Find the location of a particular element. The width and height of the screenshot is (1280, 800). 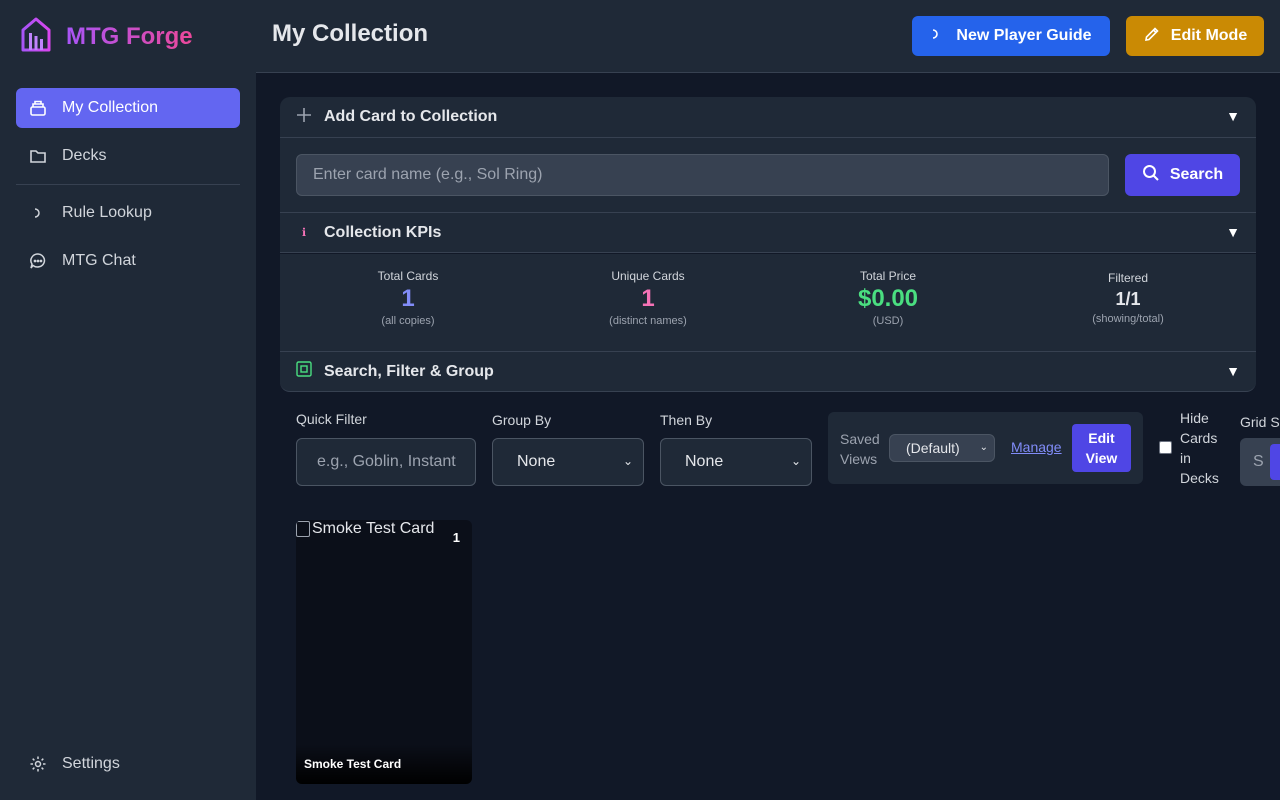

card-image: Smoke Test Card is located at coordinates (365, 529).